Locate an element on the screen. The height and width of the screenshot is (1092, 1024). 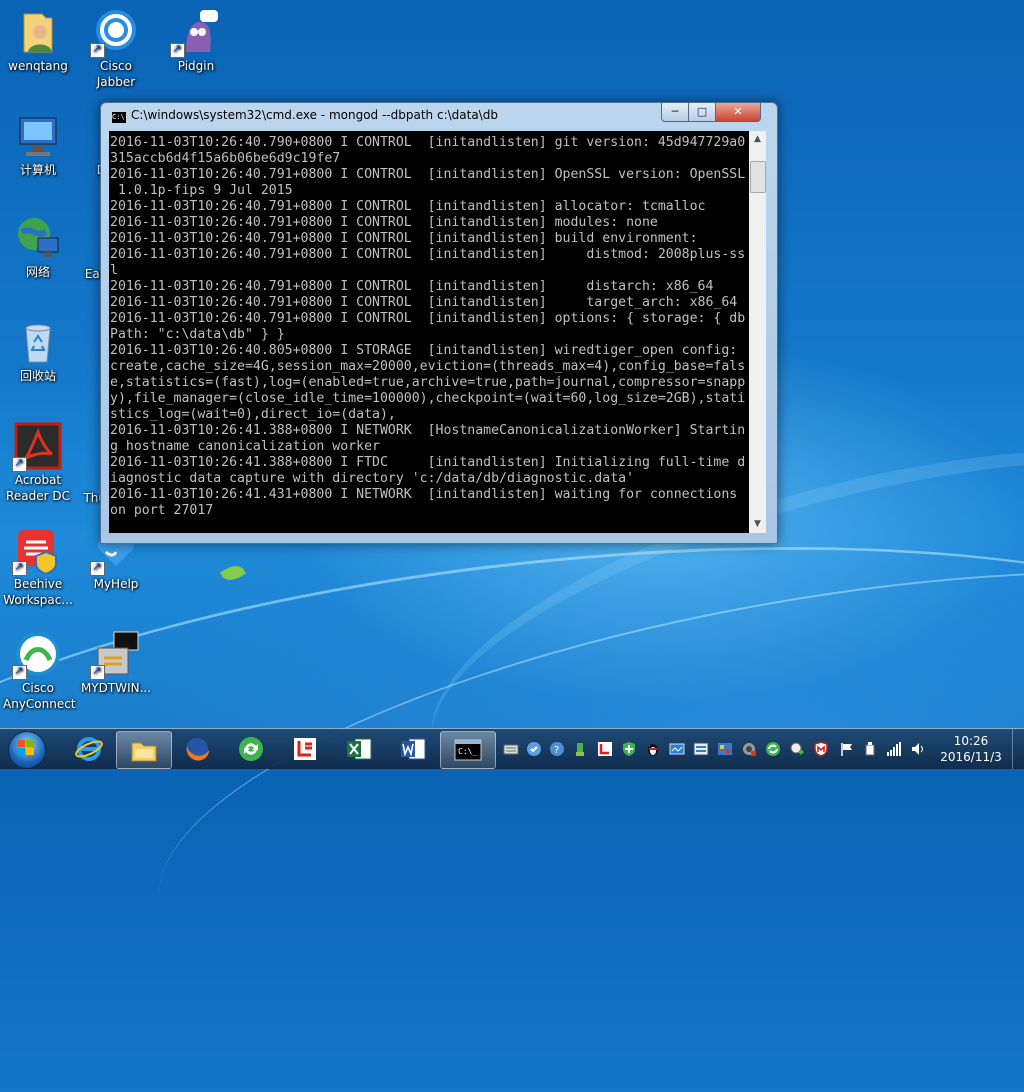
taskbar-firefox is located at coordinates (197, 749).